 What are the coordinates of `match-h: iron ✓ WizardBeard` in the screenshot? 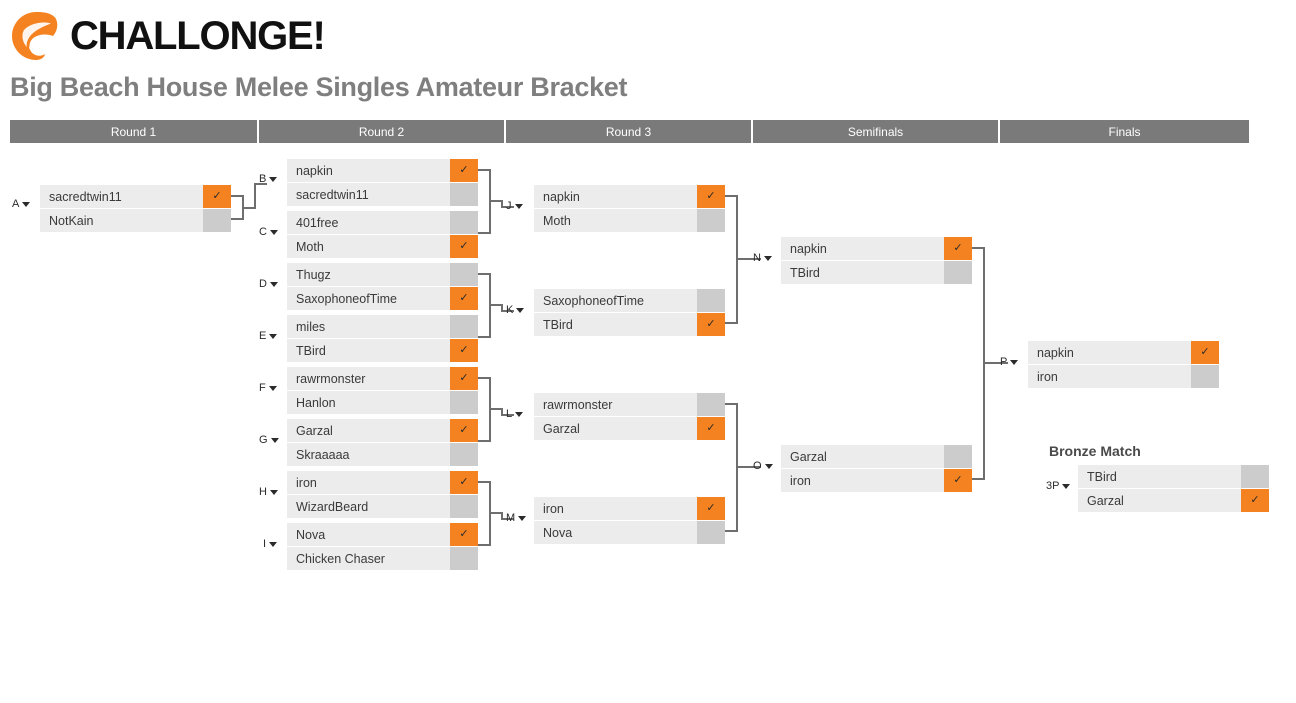 It's located at (382, 494).